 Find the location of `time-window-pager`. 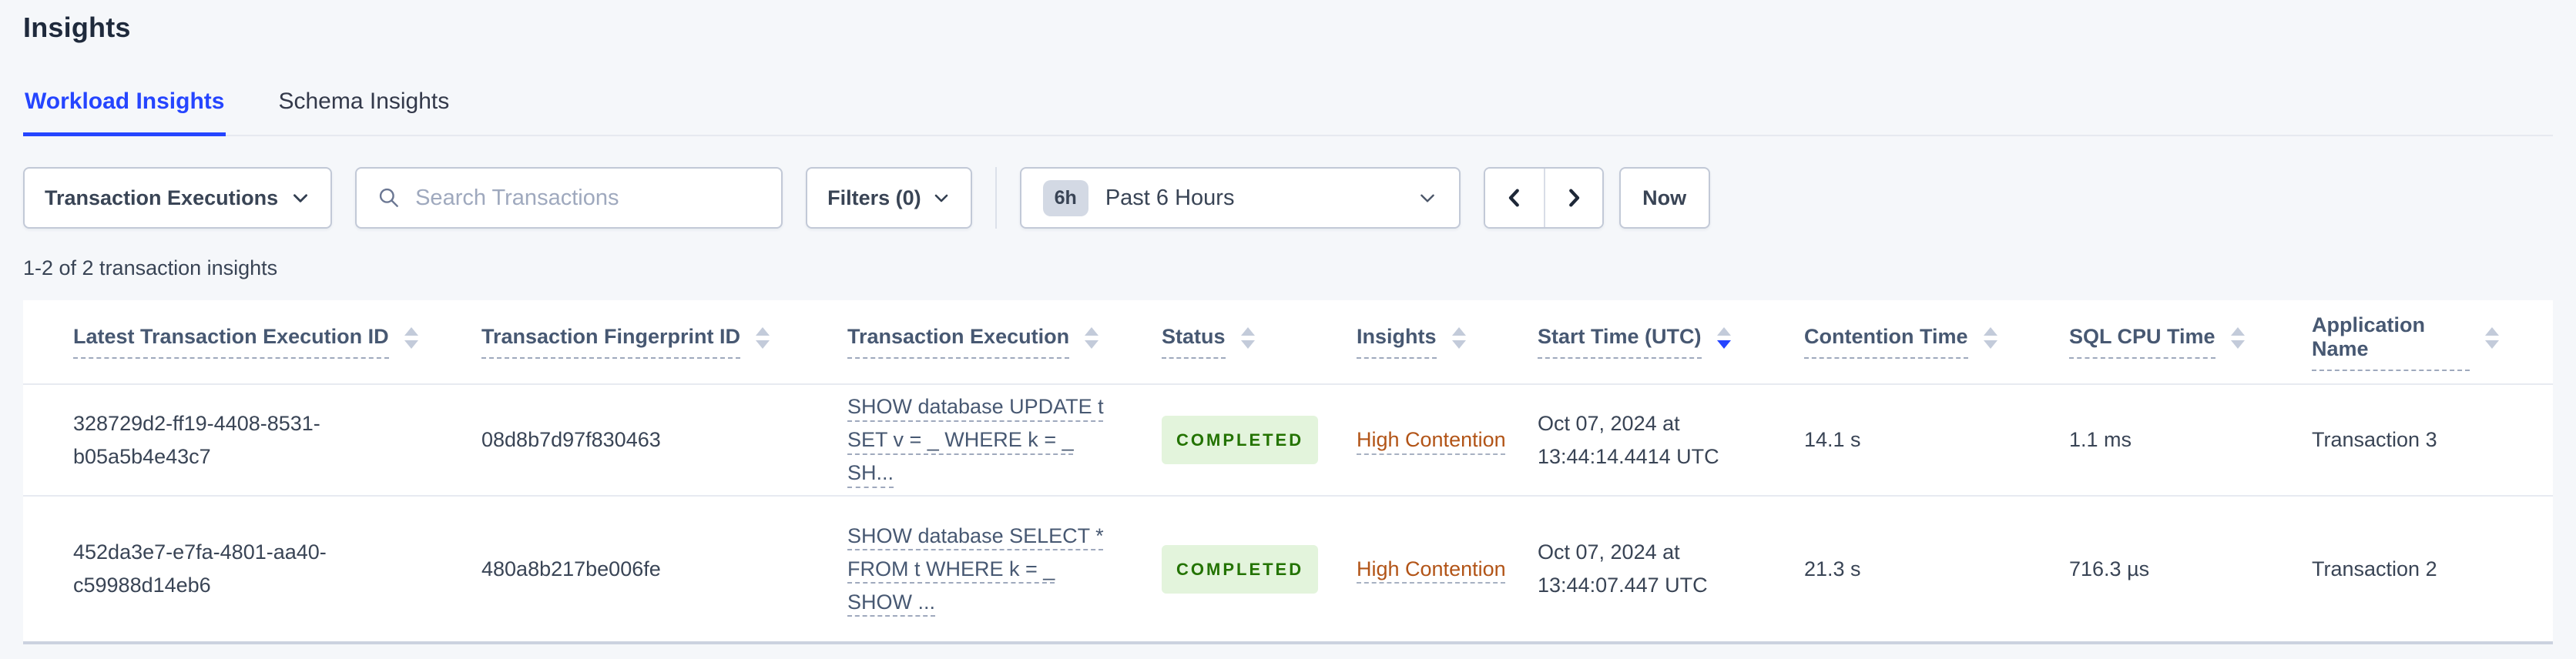

time-window-pager is located at coordinates (1543, 198).